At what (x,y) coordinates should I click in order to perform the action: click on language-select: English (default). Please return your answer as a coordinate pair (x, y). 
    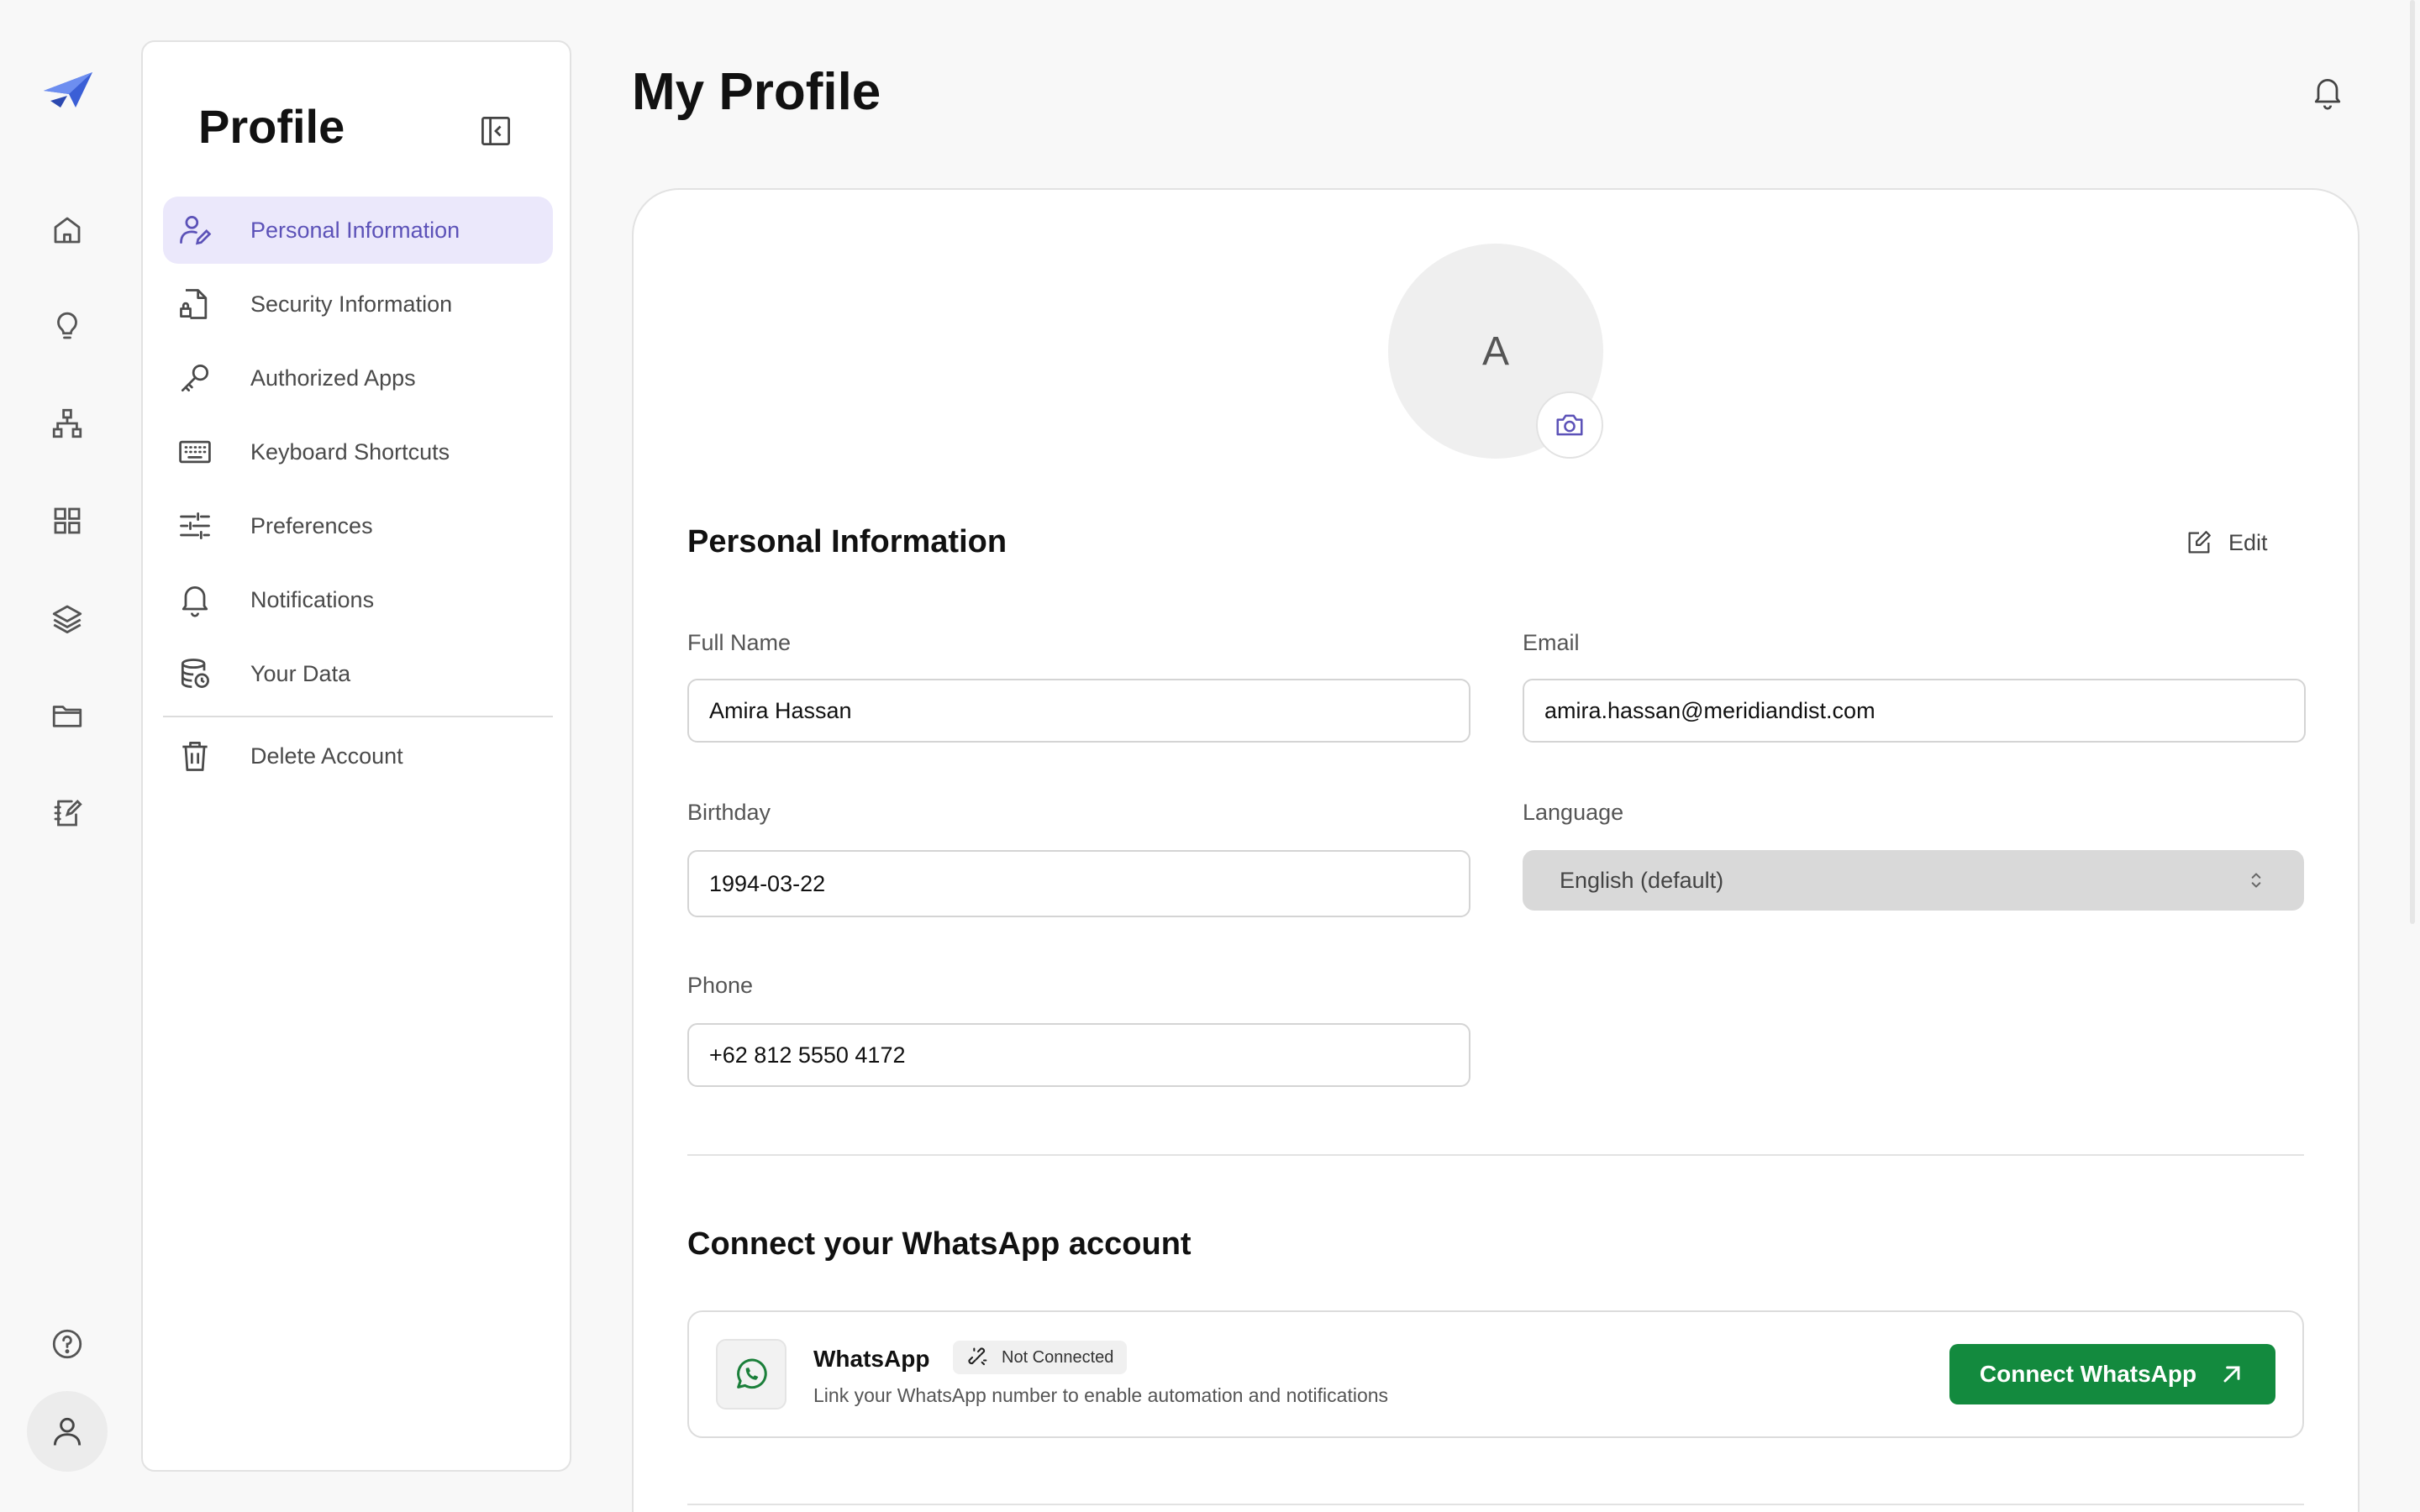
    Looking at the image, I should click on (1914, 880).